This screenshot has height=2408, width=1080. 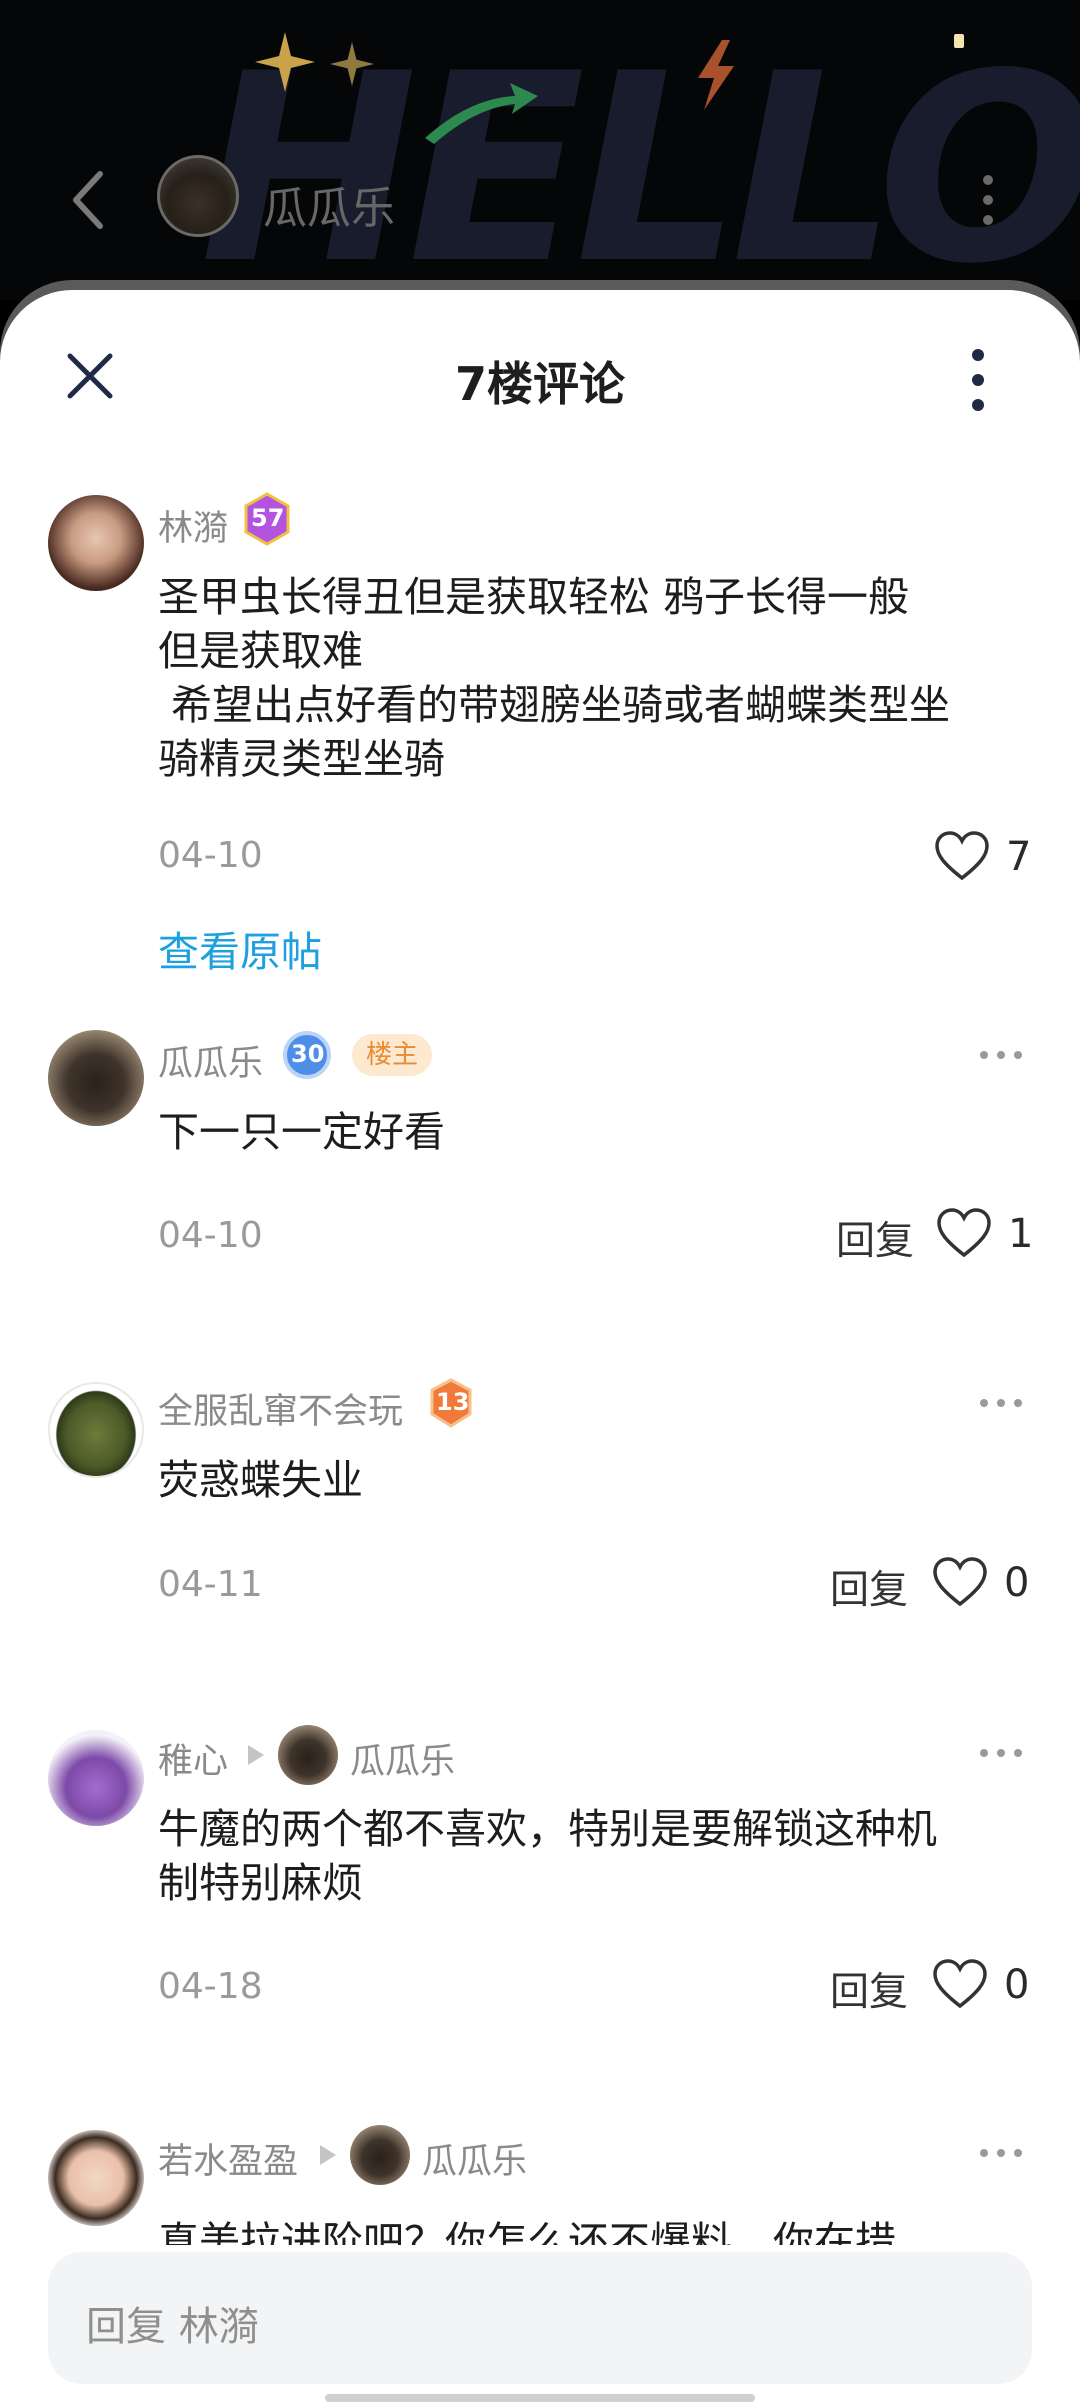 What do you see at coordinates (301, 1132) in the screenshot?
I see `reply-text: 下一只一定好看` at bounding box center [301, 1132].